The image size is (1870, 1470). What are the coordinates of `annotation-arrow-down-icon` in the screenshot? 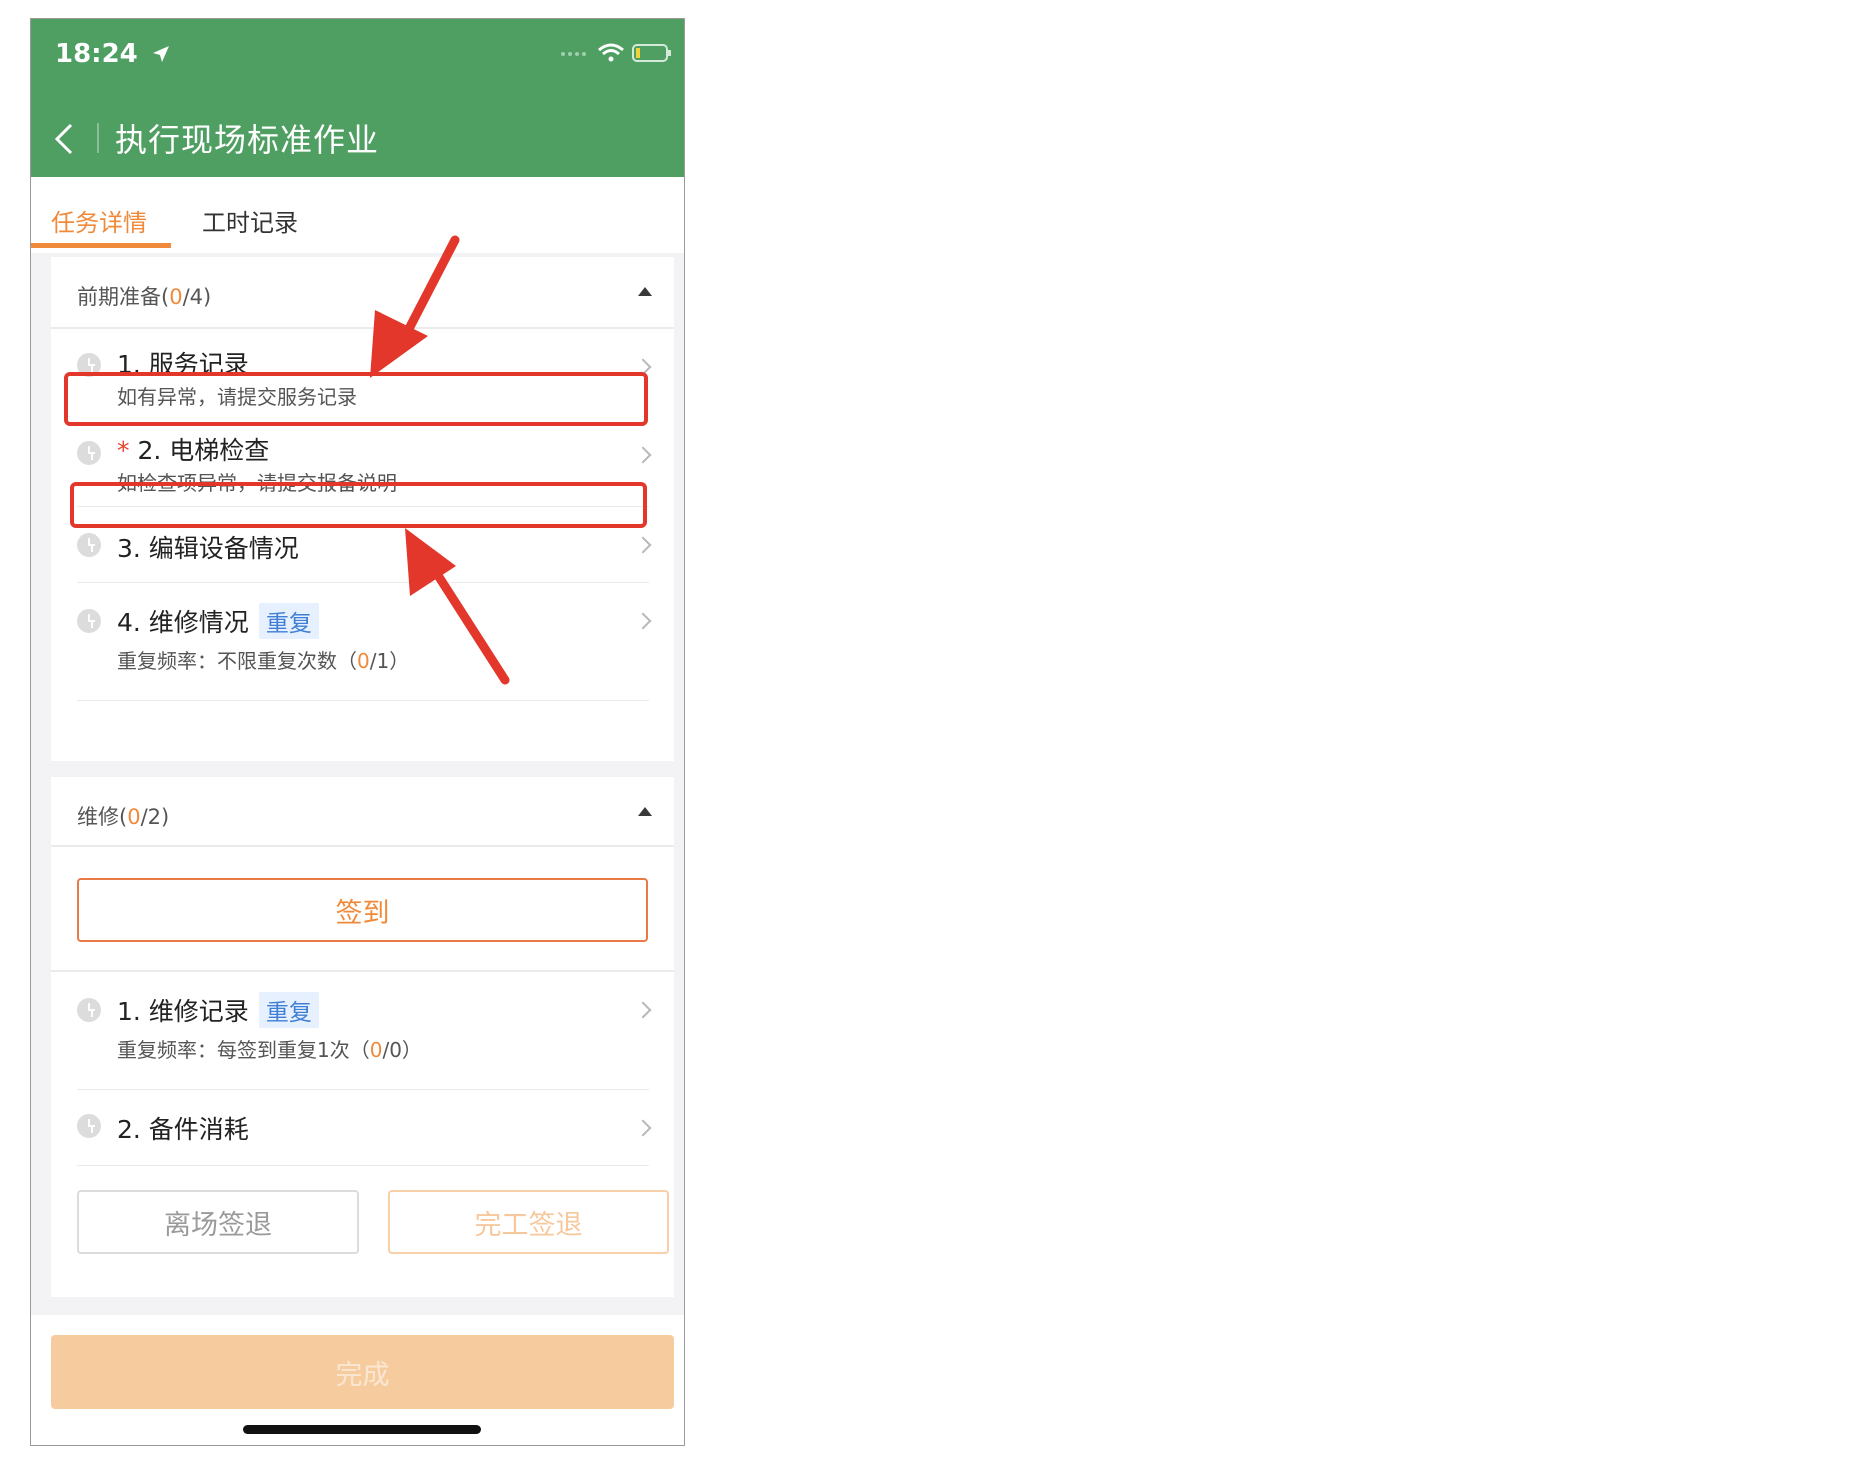 It's located at (415, 306).